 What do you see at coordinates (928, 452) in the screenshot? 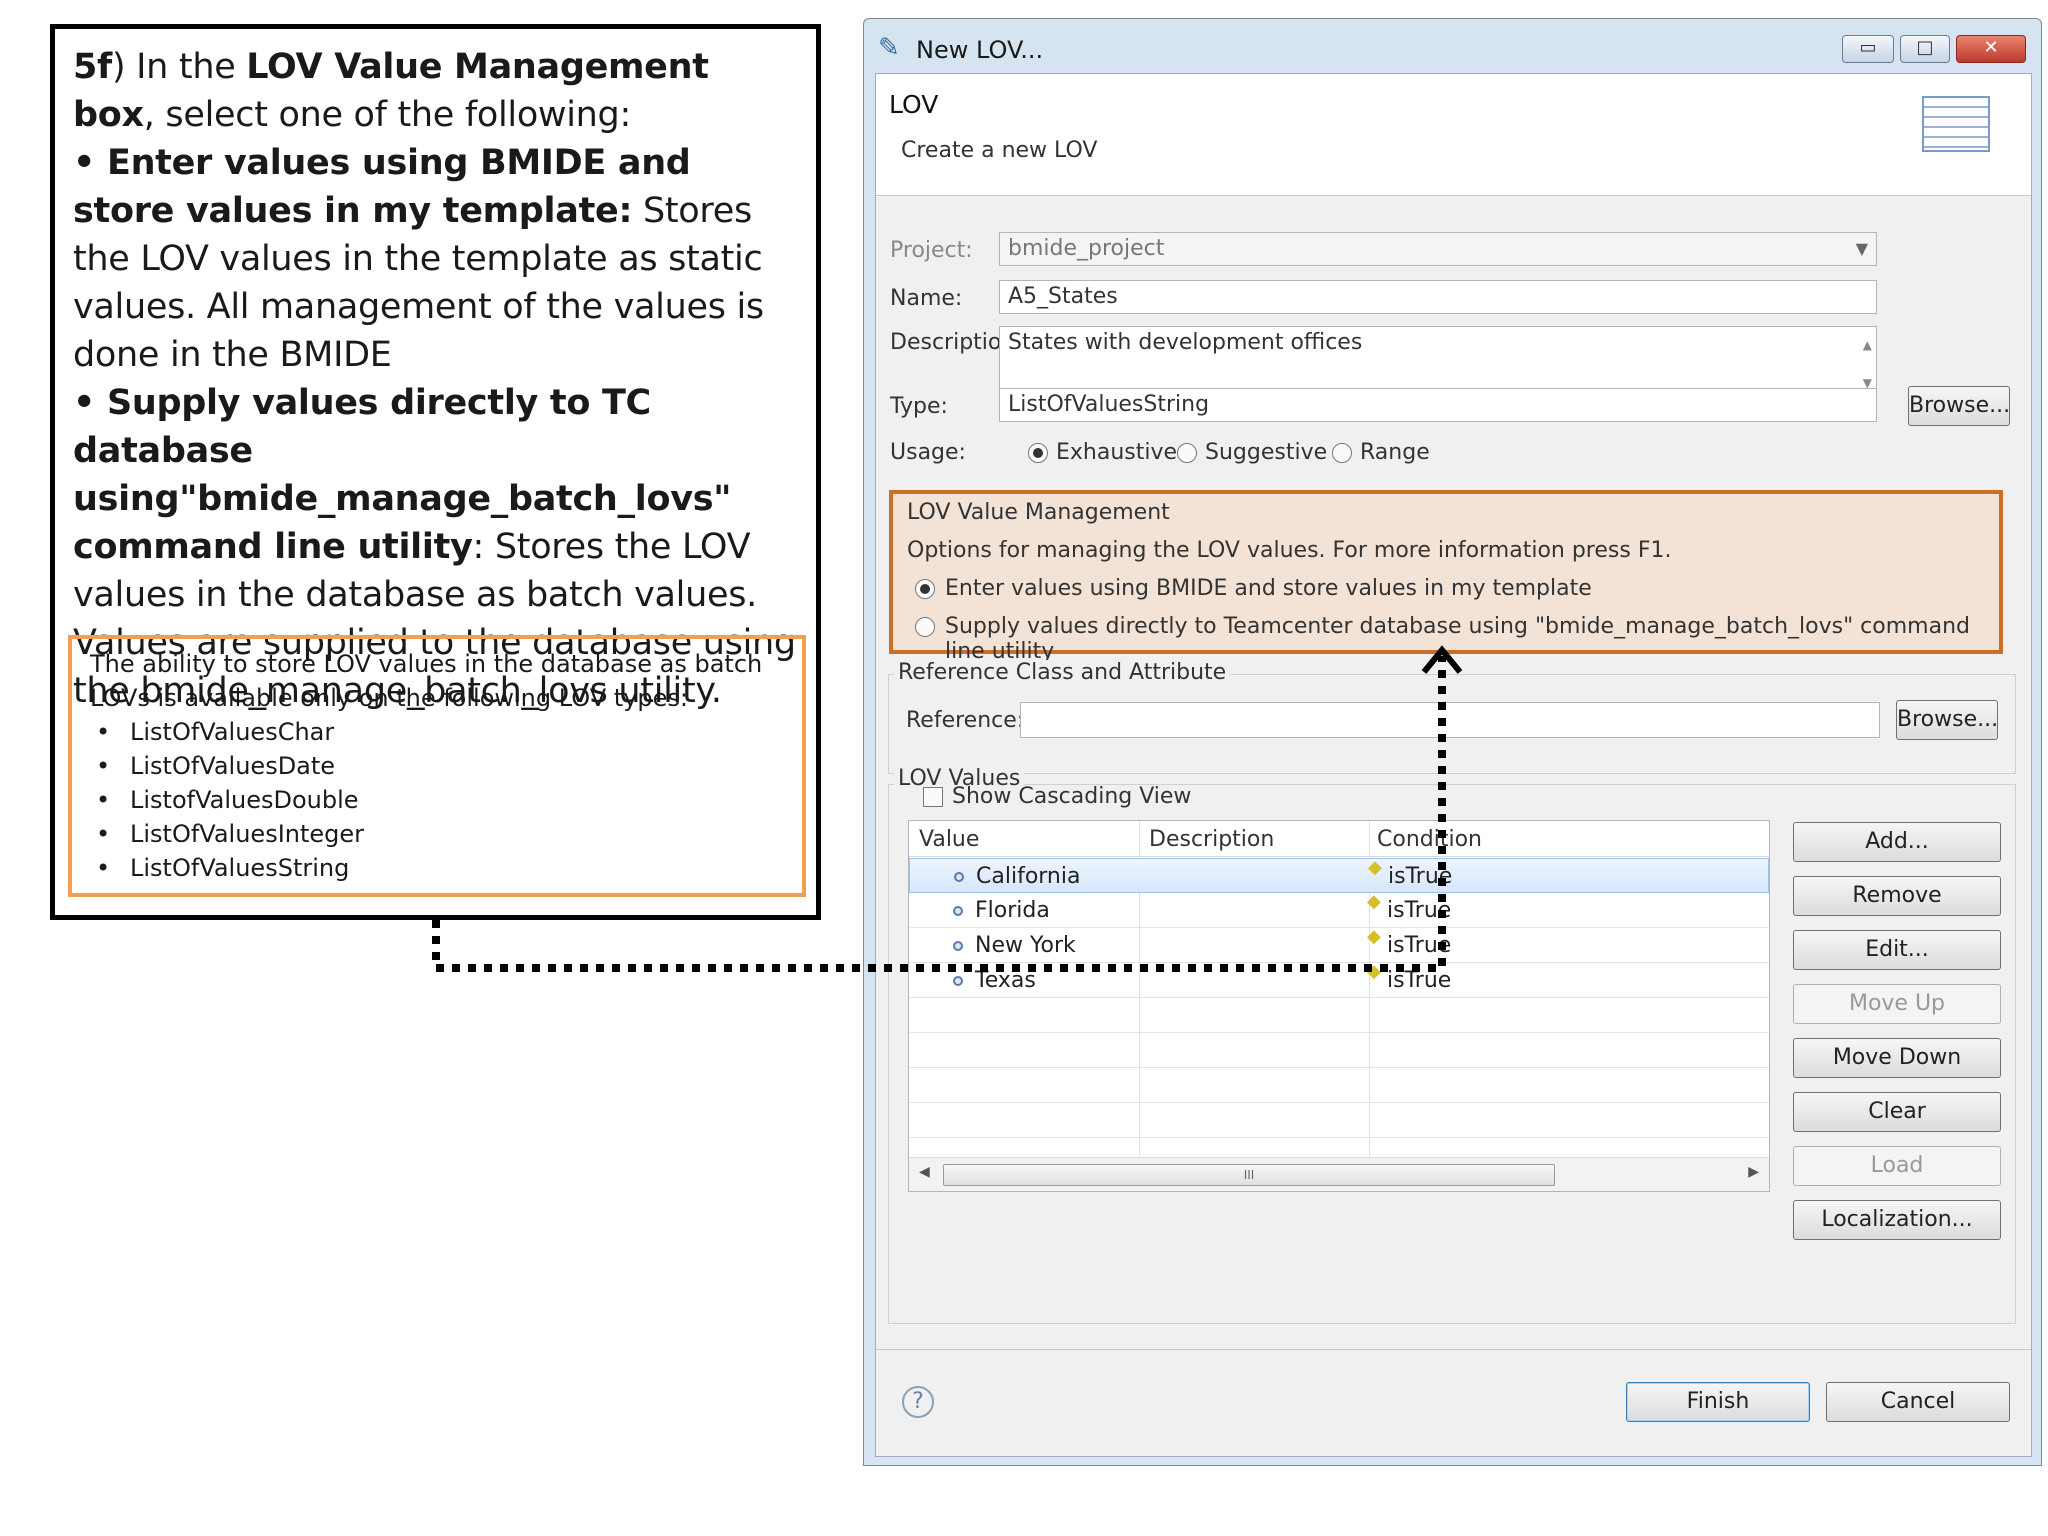
I see `usage-label: Usage:` at bounding box center [928, 452].